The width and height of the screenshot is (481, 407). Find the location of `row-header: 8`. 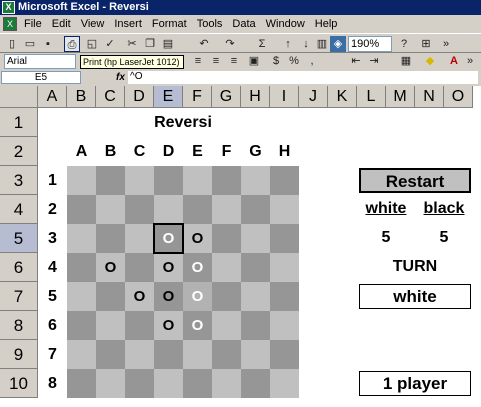

row-header: 8 is located at coordinates (19, 325).